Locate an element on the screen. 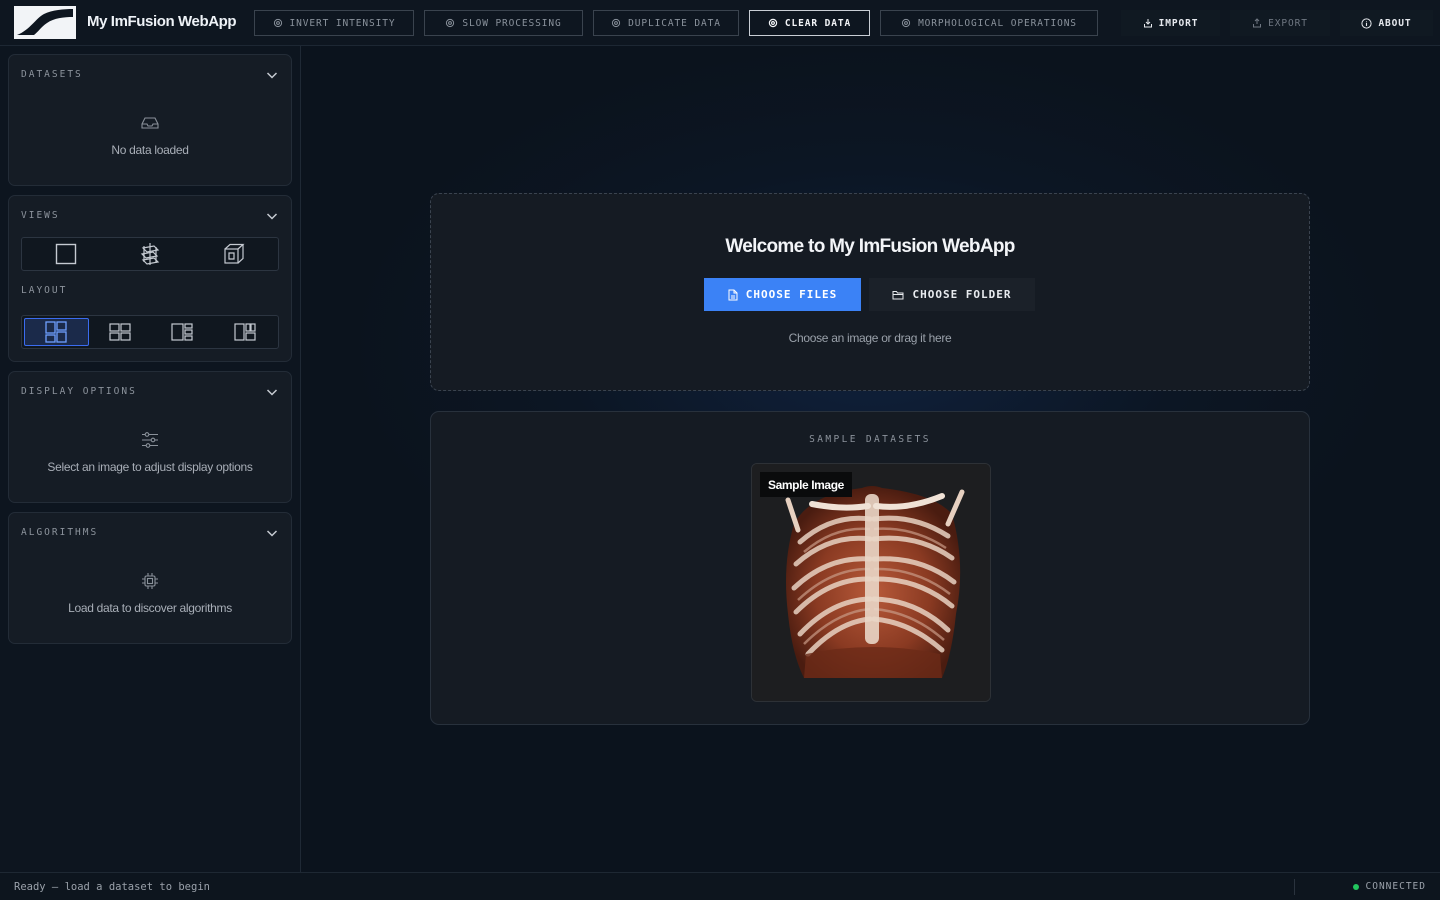  algo-button-label: INVERT INTENSITY is located at coordinates (342, 23).